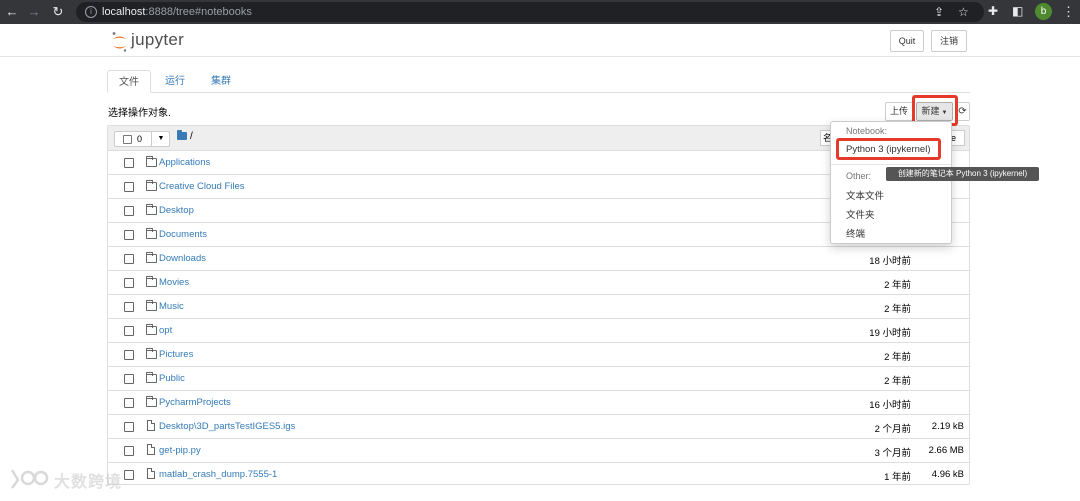 The width and height of the screenshot is (1080, 501). What do you see at coordinates (184, 162) in the screenshot?
I see `item-name-link: Applications` at bounding box center [184, 162].